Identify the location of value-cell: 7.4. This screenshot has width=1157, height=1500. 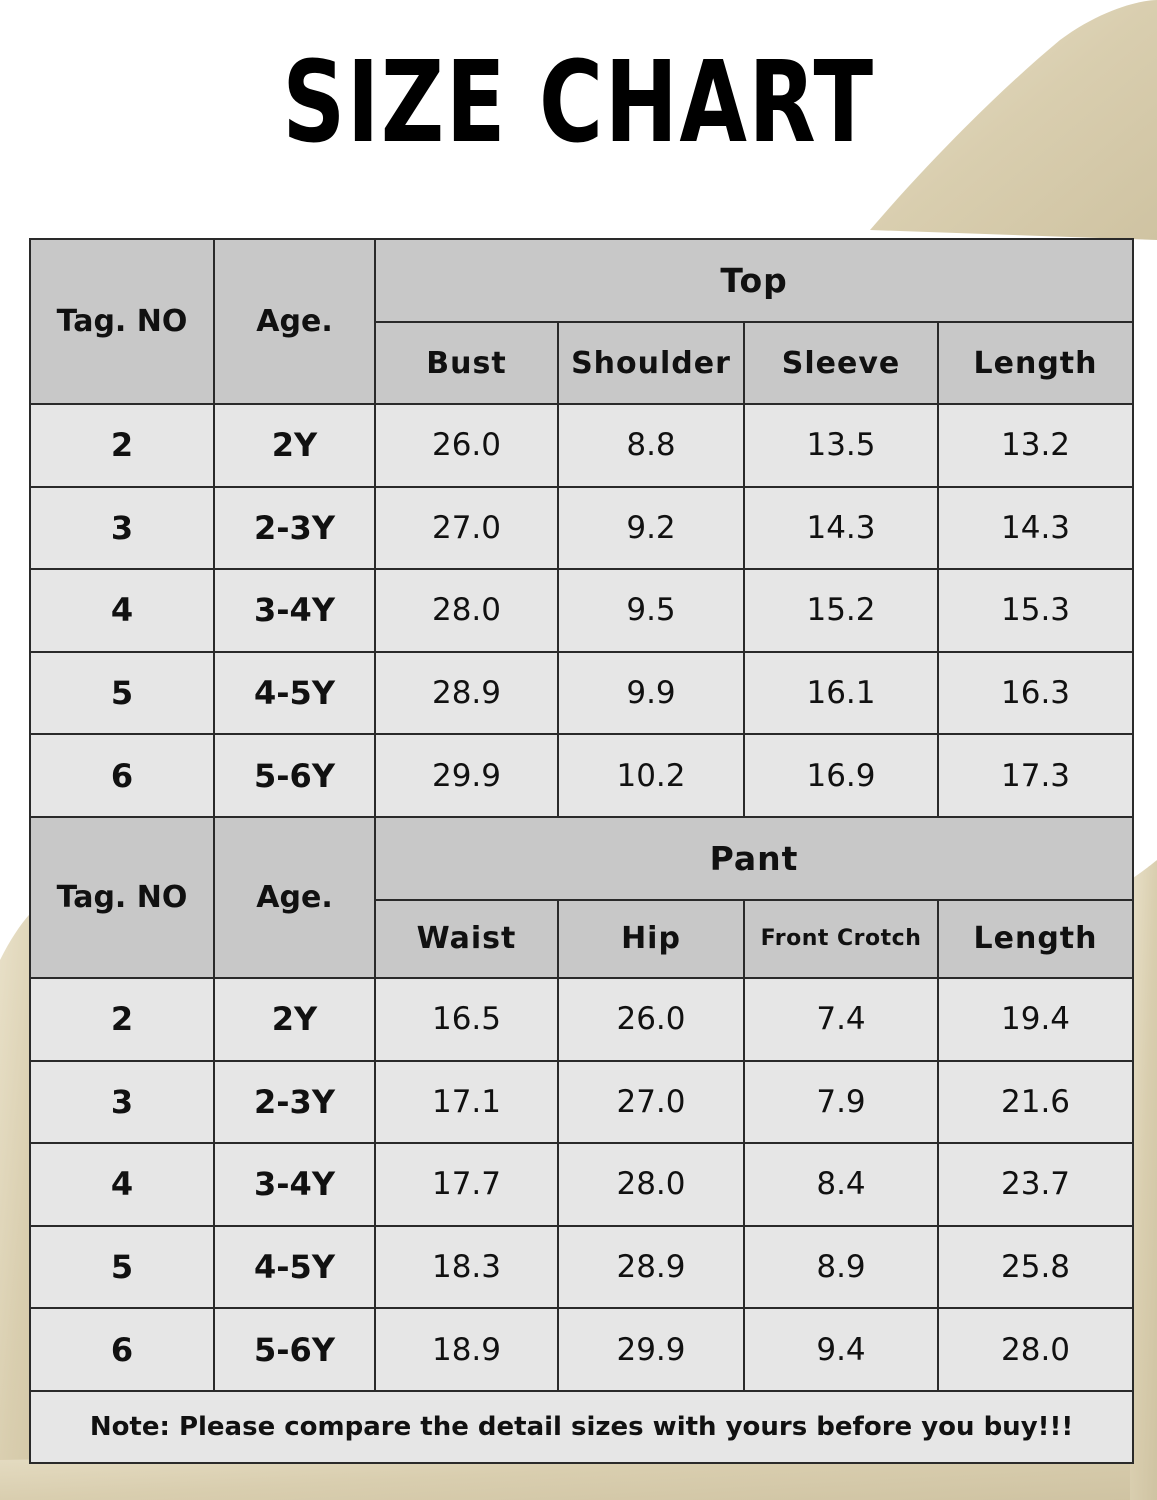
(841, 1019).